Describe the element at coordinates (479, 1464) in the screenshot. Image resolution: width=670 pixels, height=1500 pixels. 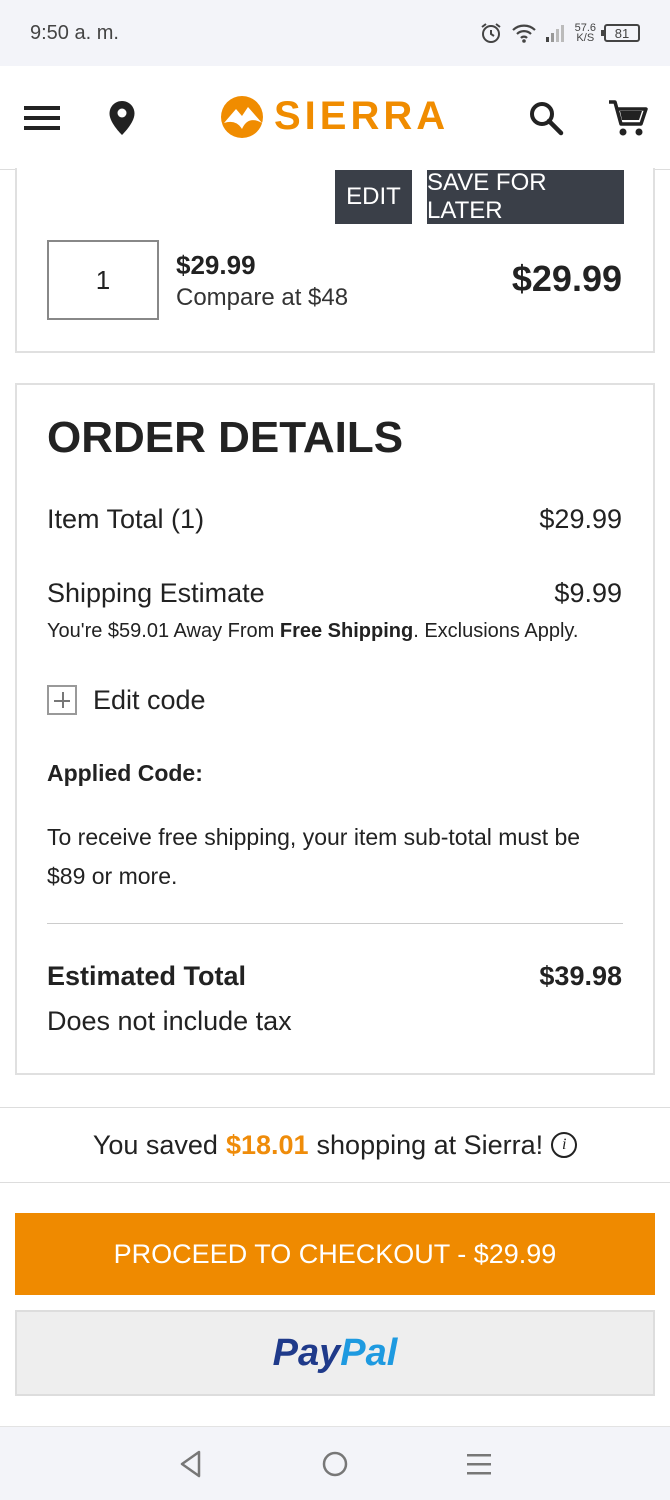
I see `recents-icon` at that location.